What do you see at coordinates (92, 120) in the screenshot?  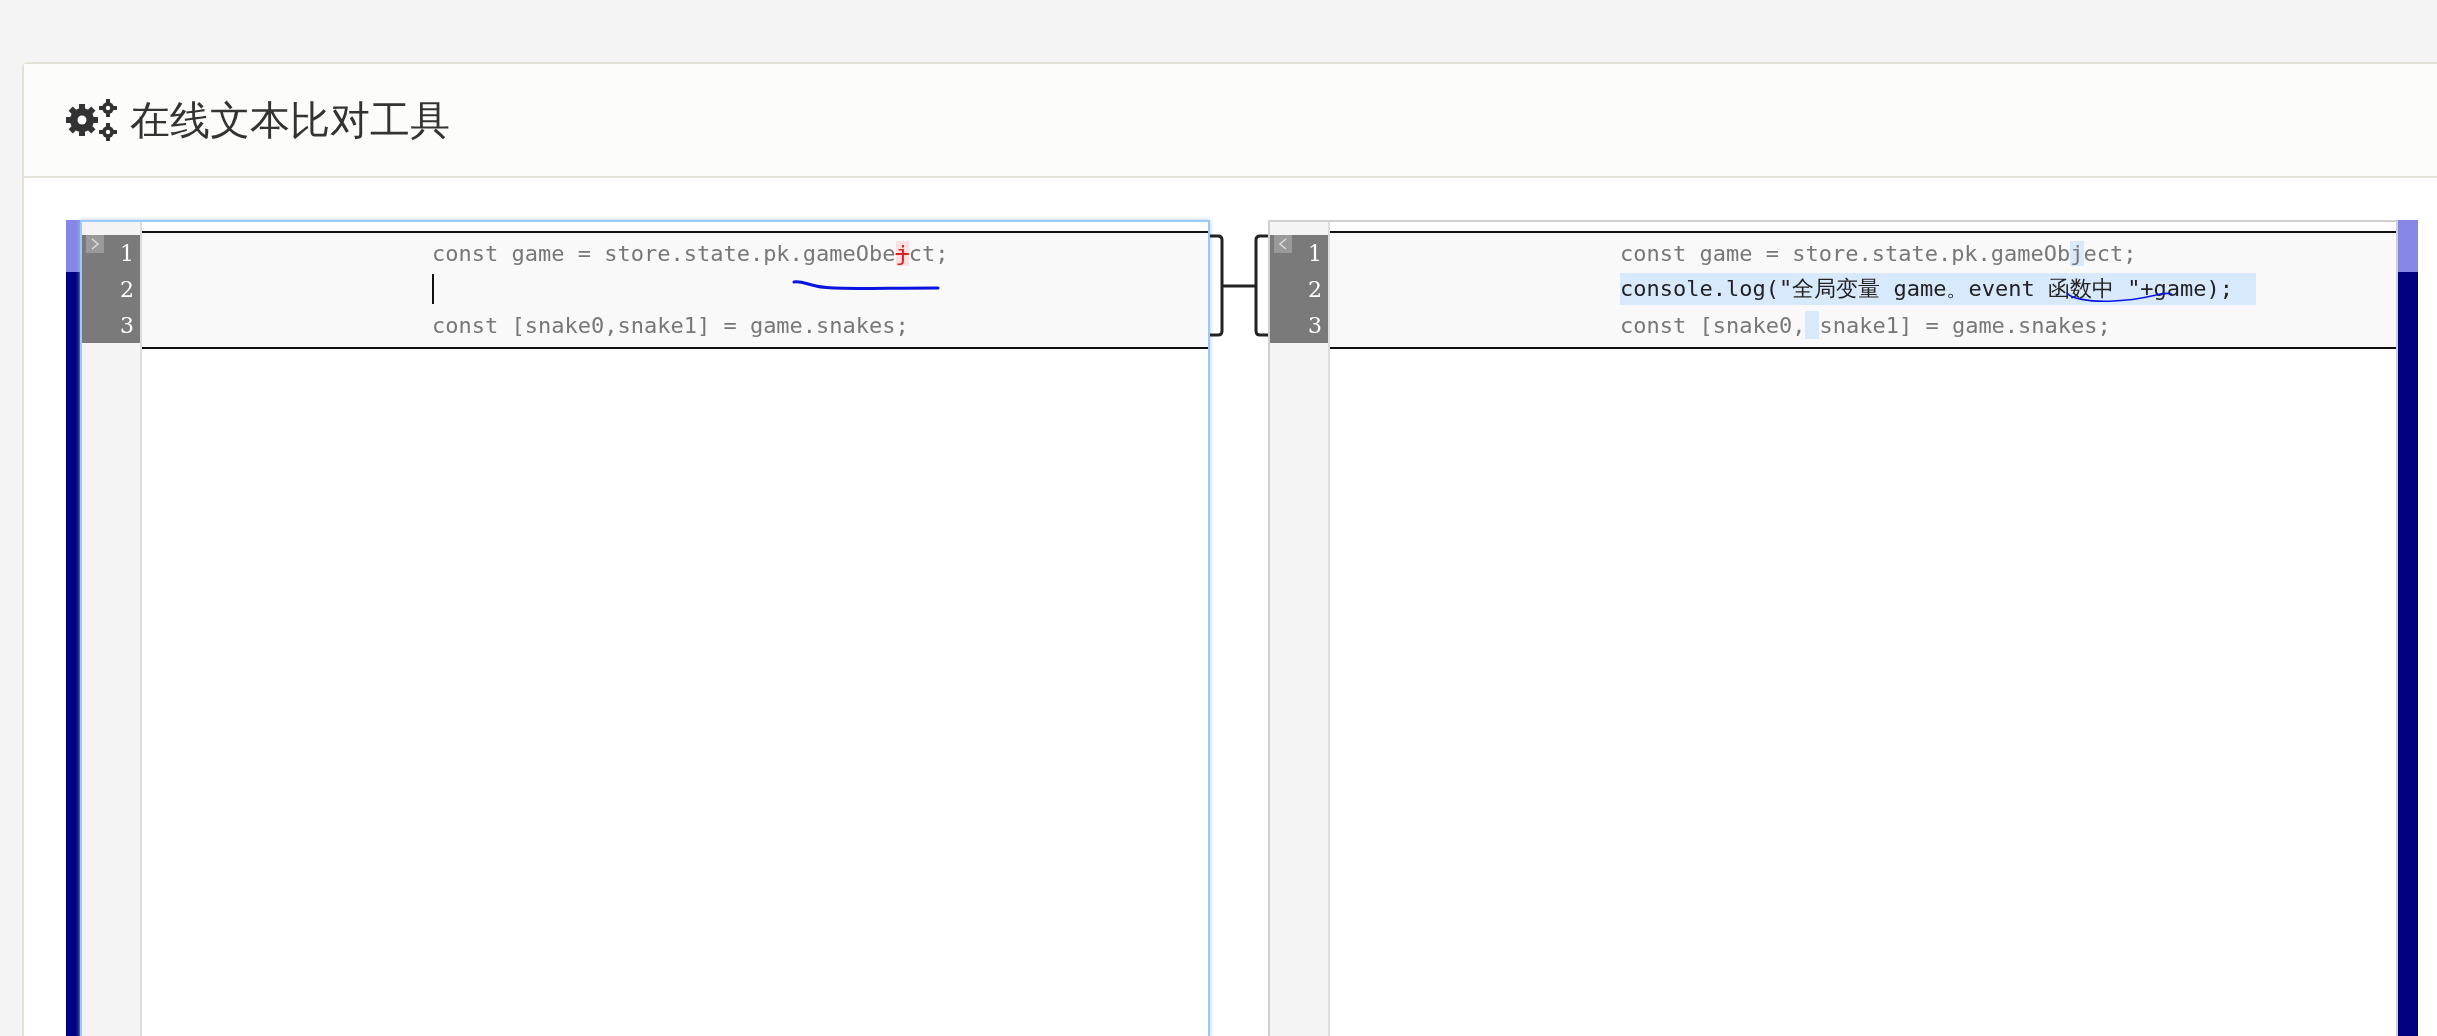 I see `gears-icon` at bounding box center [92, 120].